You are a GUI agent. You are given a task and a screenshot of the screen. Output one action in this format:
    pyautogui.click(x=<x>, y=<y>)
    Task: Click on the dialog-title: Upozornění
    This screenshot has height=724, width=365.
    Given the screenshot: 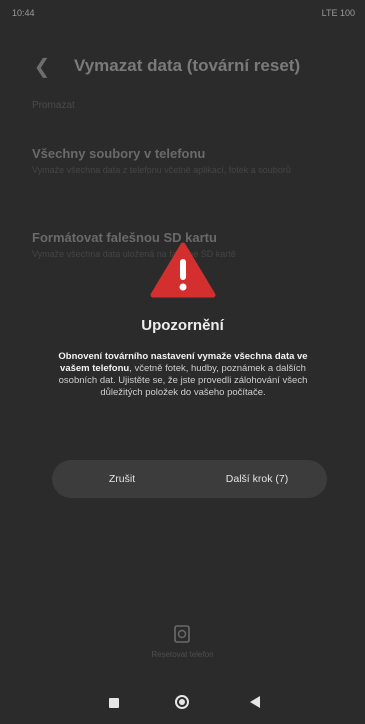 What is the action you would take?
    pyautogui.click(x=182, y=325)
    